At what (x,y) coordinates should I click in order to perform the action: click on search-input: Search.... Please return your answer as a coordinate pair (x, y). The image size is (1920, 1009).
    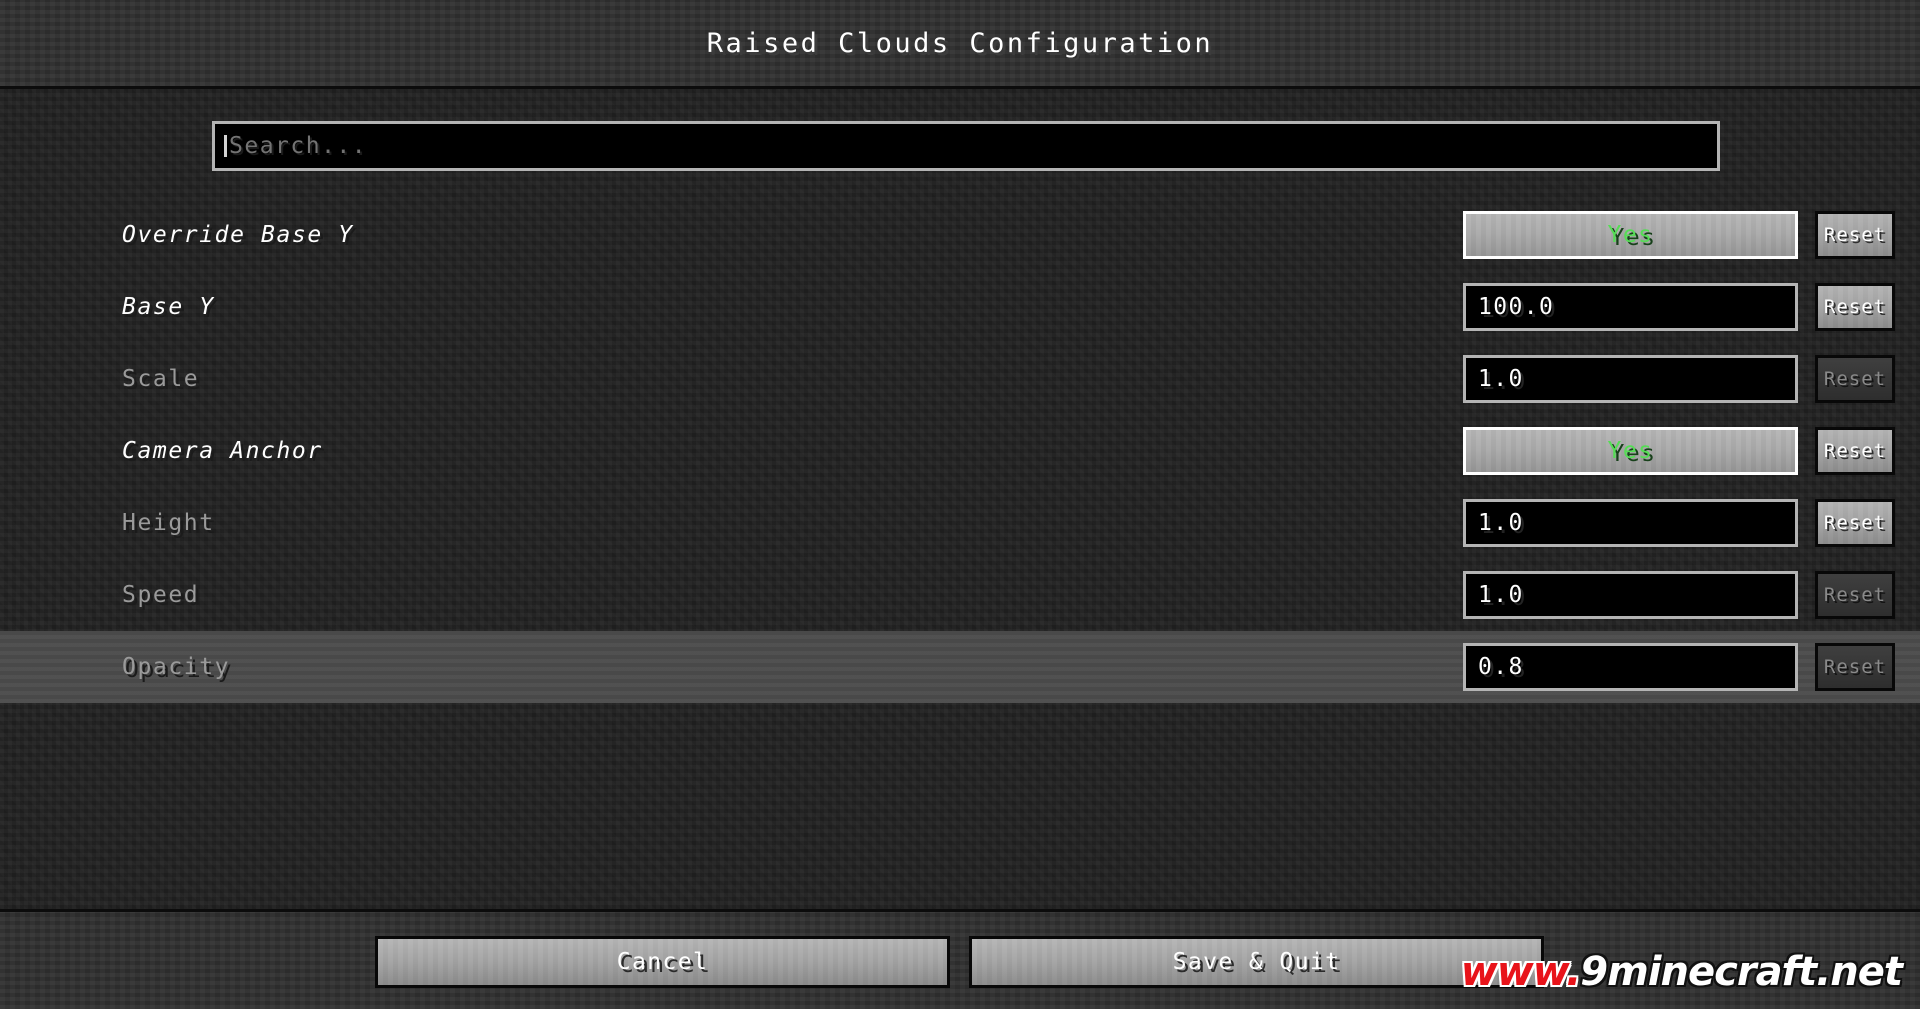
    Looking at the image, I should click on (966, 146).